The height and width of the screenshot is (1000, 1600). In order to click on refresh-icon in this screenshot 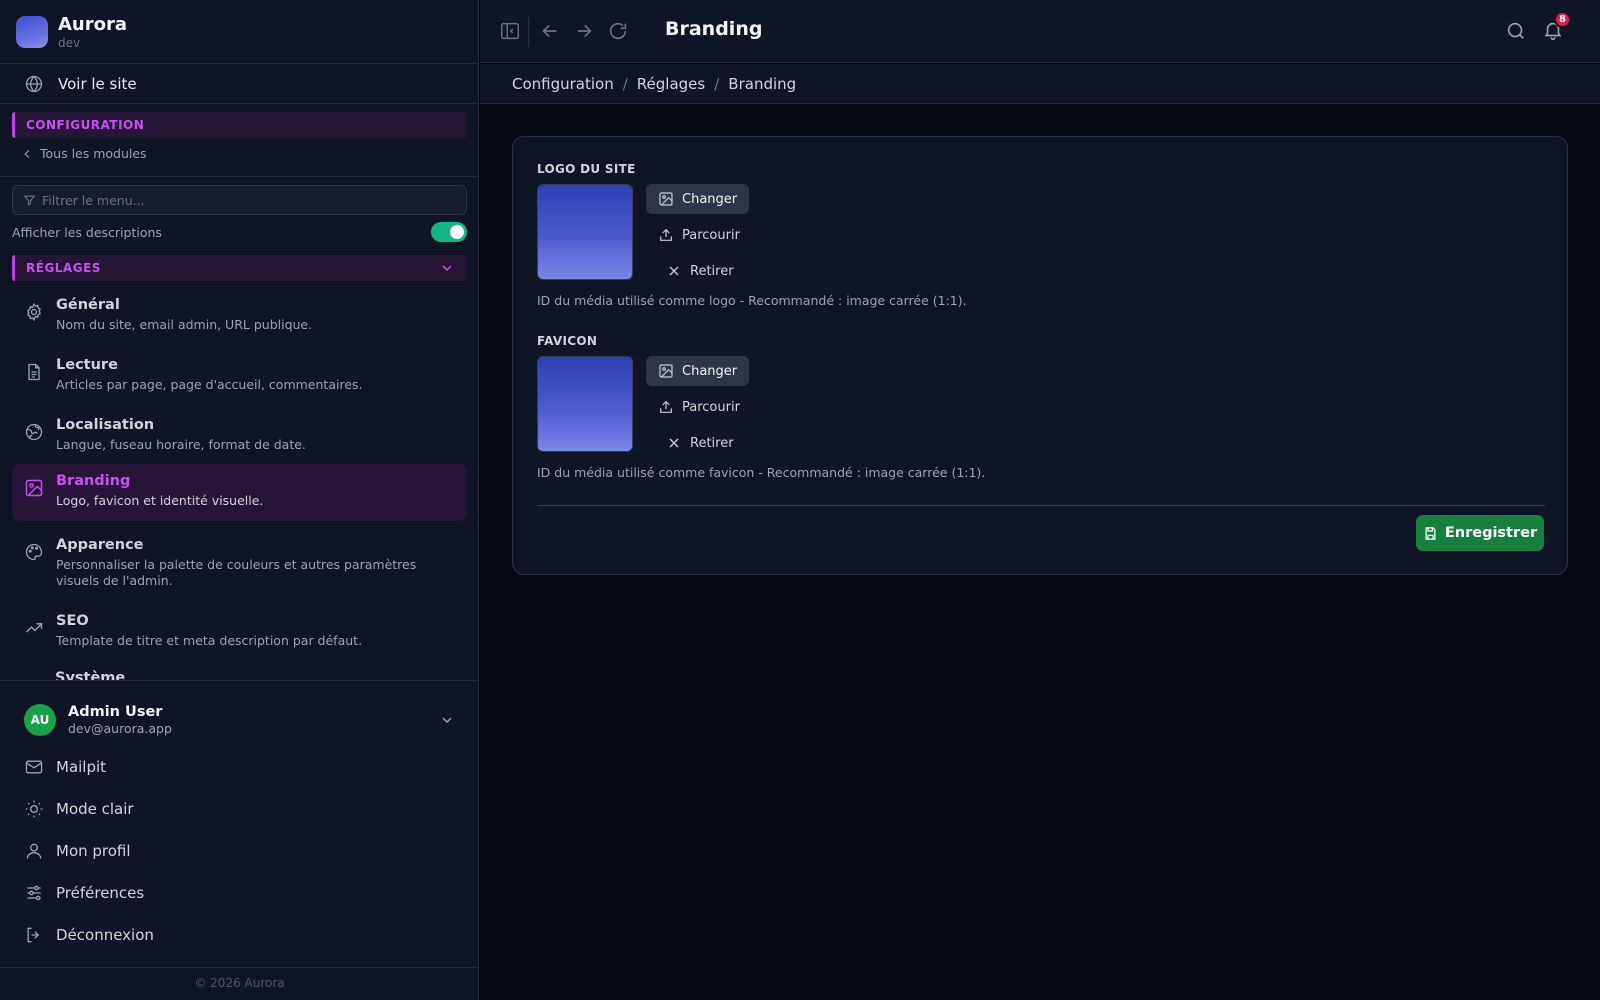, I will do `click(618, 31)`.